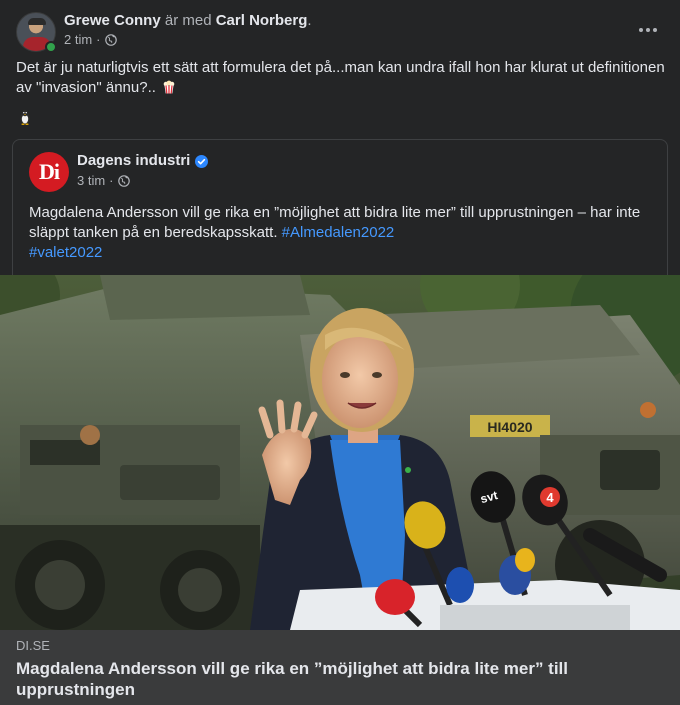  I want to click on penguin-icon, so click(25, 117).